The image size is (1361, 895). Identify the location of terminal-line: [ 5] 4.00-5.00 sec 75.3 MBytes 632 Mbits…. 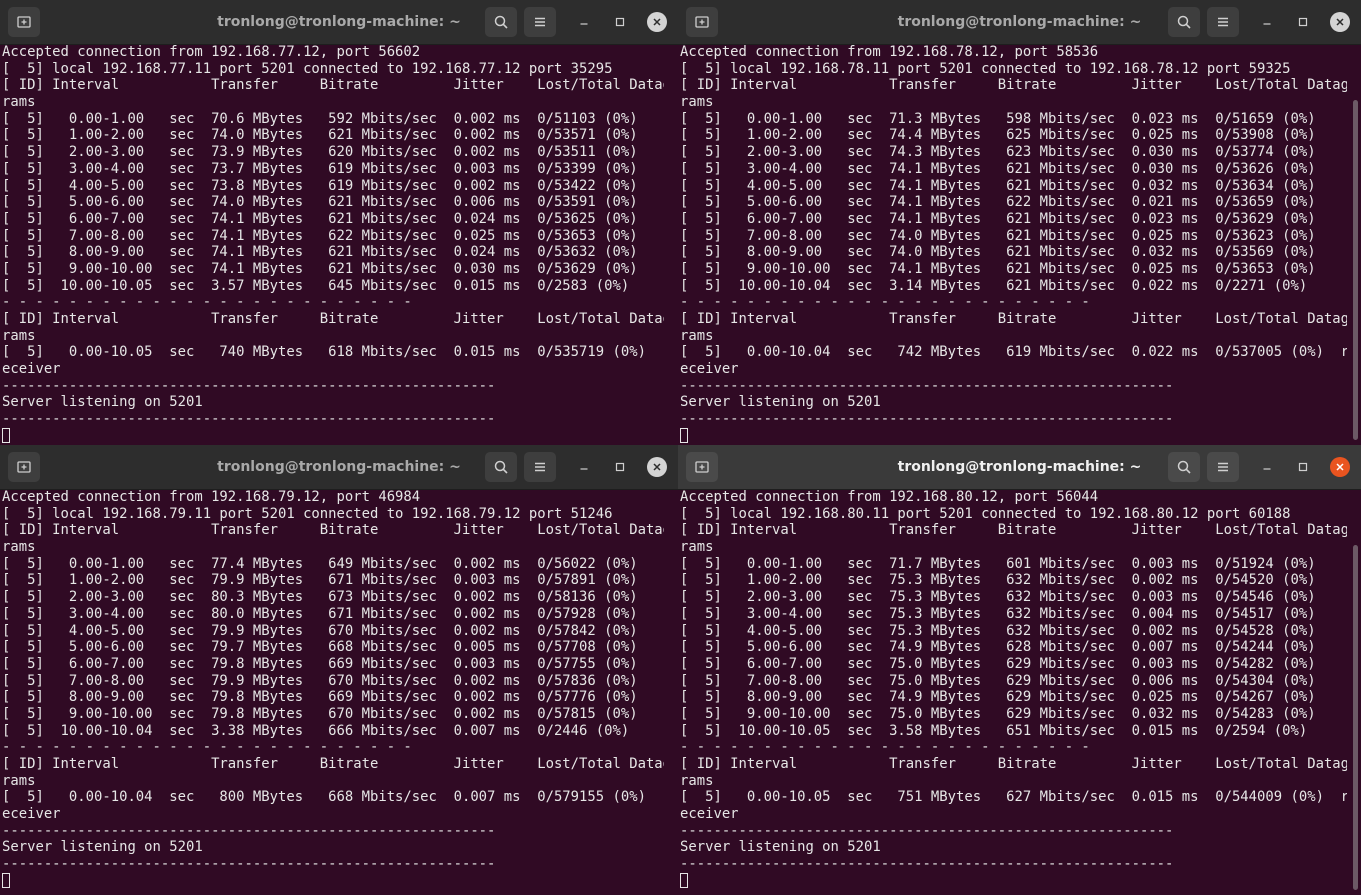
(998, 630).